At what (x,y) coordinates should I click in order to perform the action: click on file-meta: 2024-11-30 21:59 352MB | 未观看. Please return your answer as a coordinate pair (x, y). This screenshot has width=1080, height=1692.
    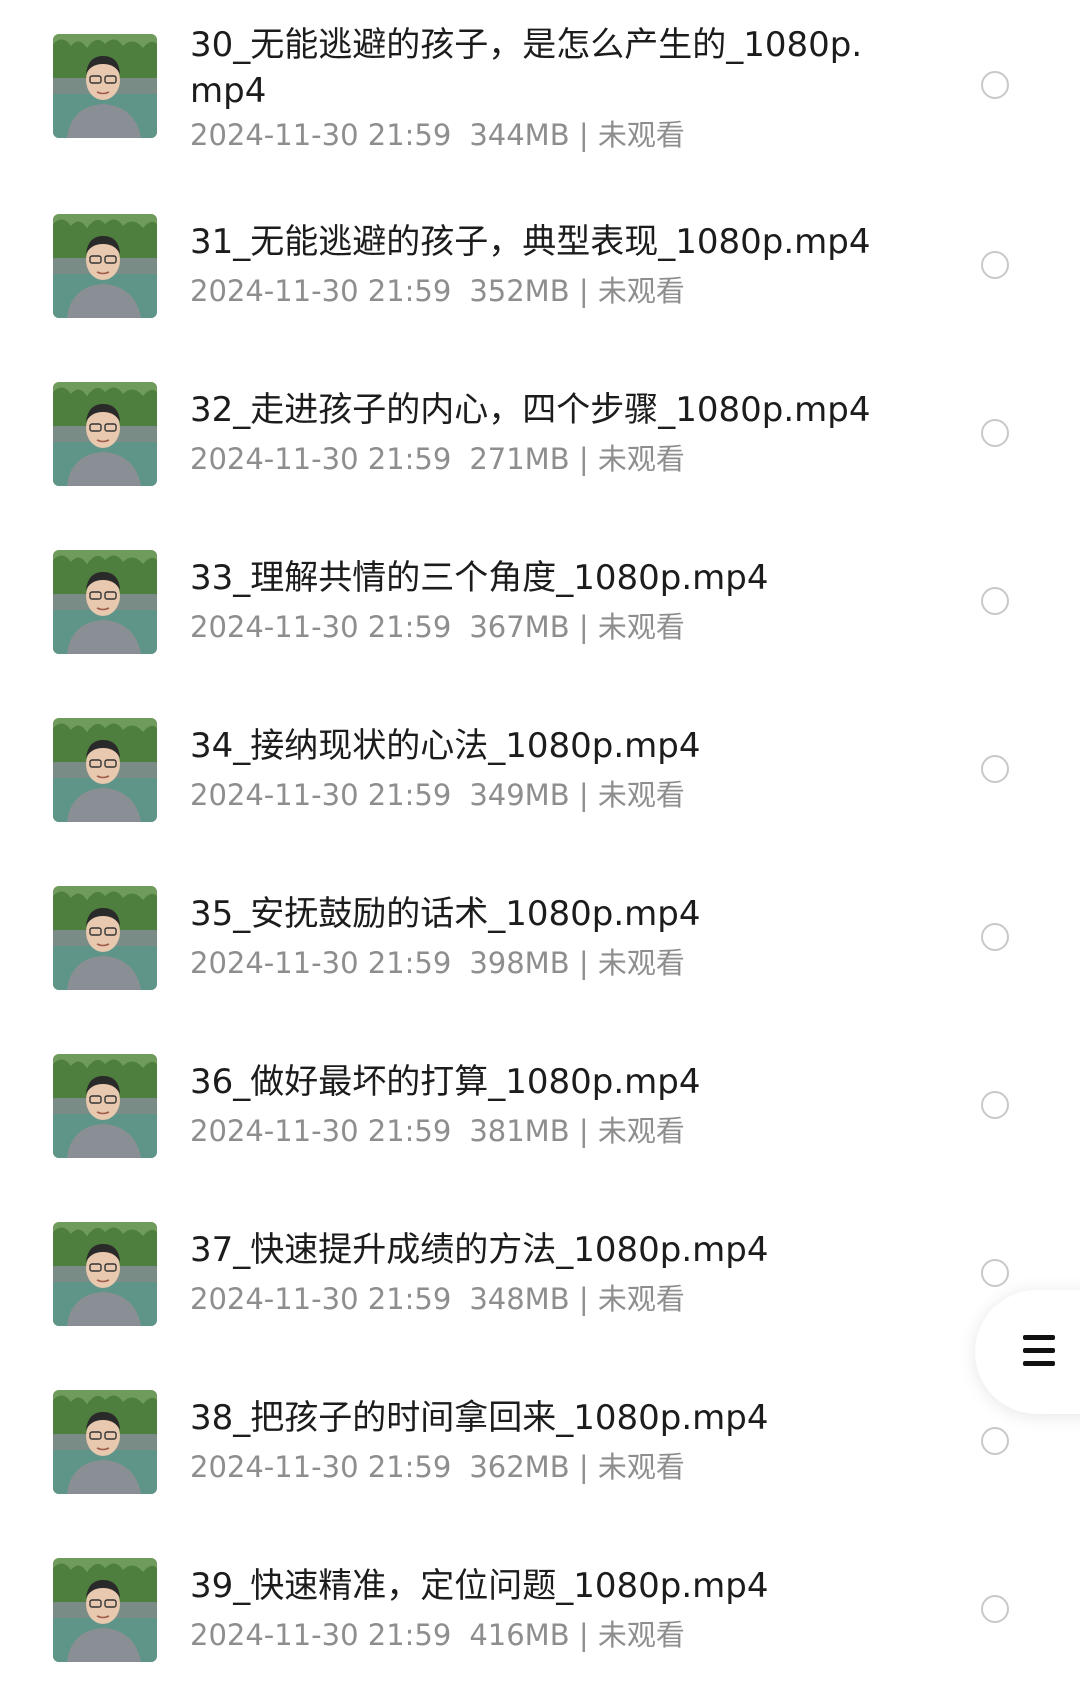
    Looking at the image, I should click on (437, 291).